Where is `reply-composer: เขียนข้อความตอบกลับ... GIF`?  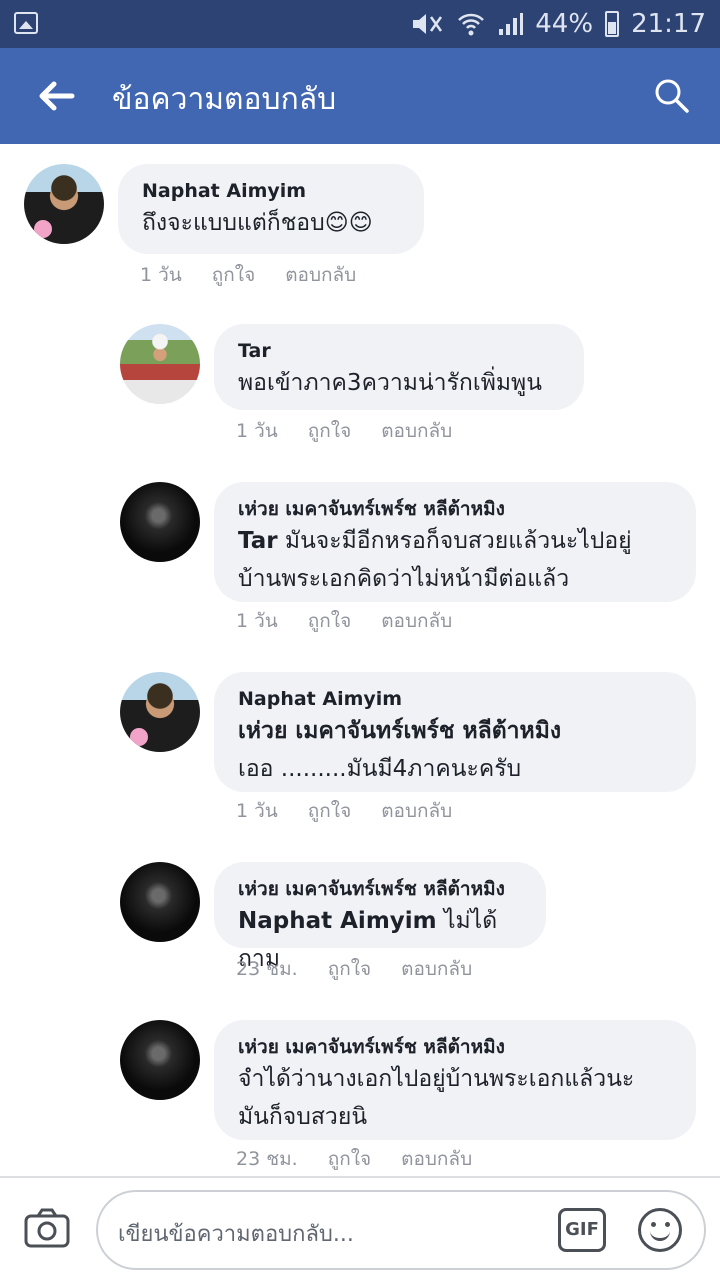
reply-composer: เขียนข้อความตอบกลับ... GIF is located at coordinates (360, 1228).